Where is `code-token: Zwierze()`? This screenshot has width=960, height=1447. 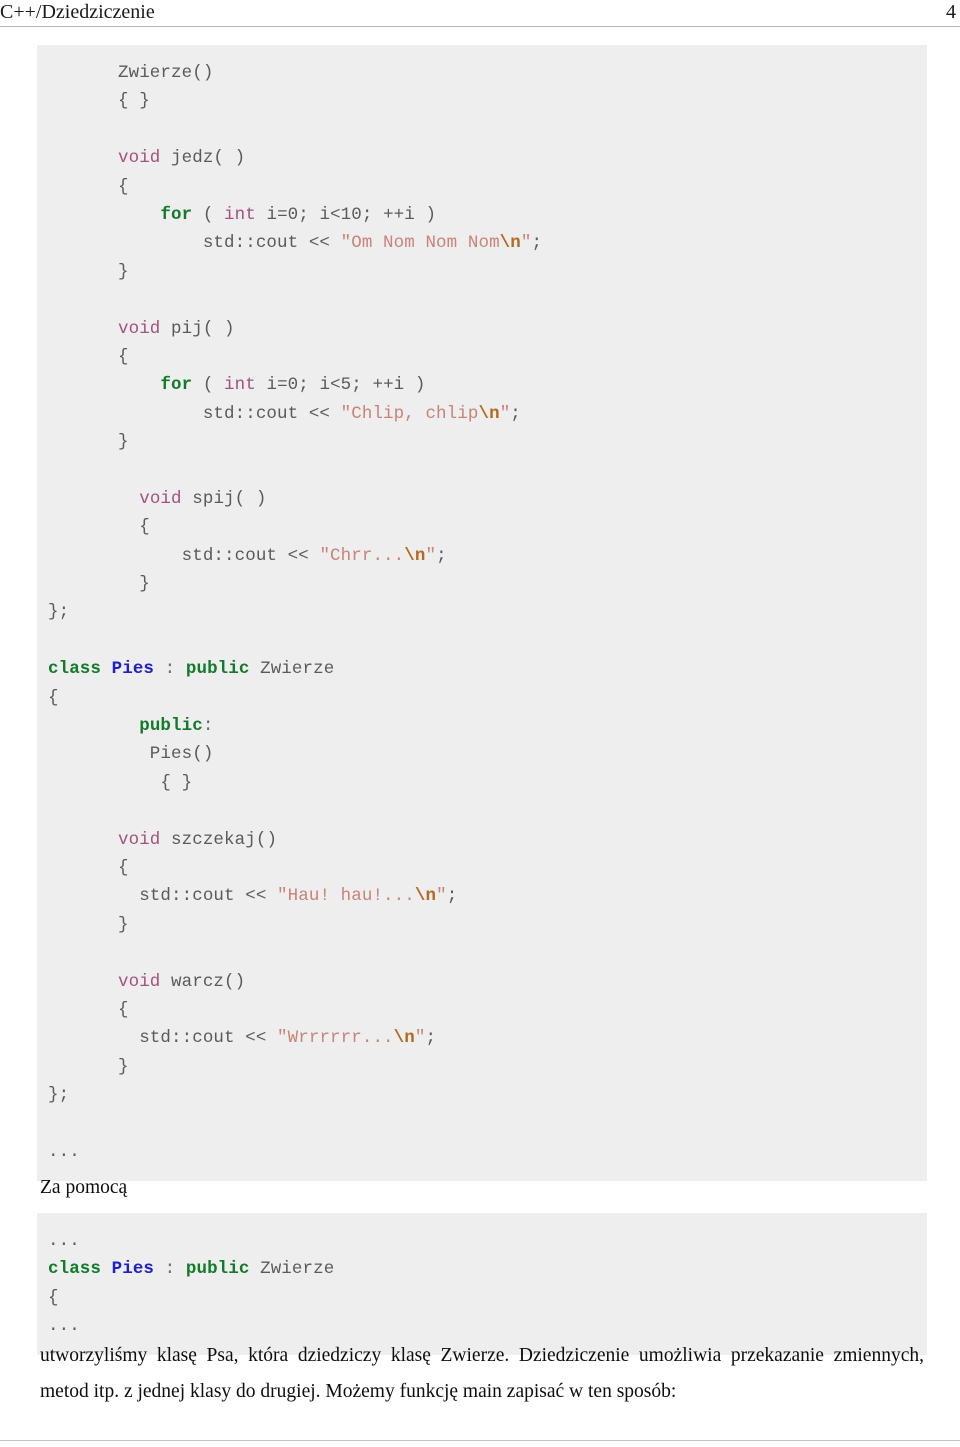 code-token: Zwierze() is located at coordinates (166, 73).